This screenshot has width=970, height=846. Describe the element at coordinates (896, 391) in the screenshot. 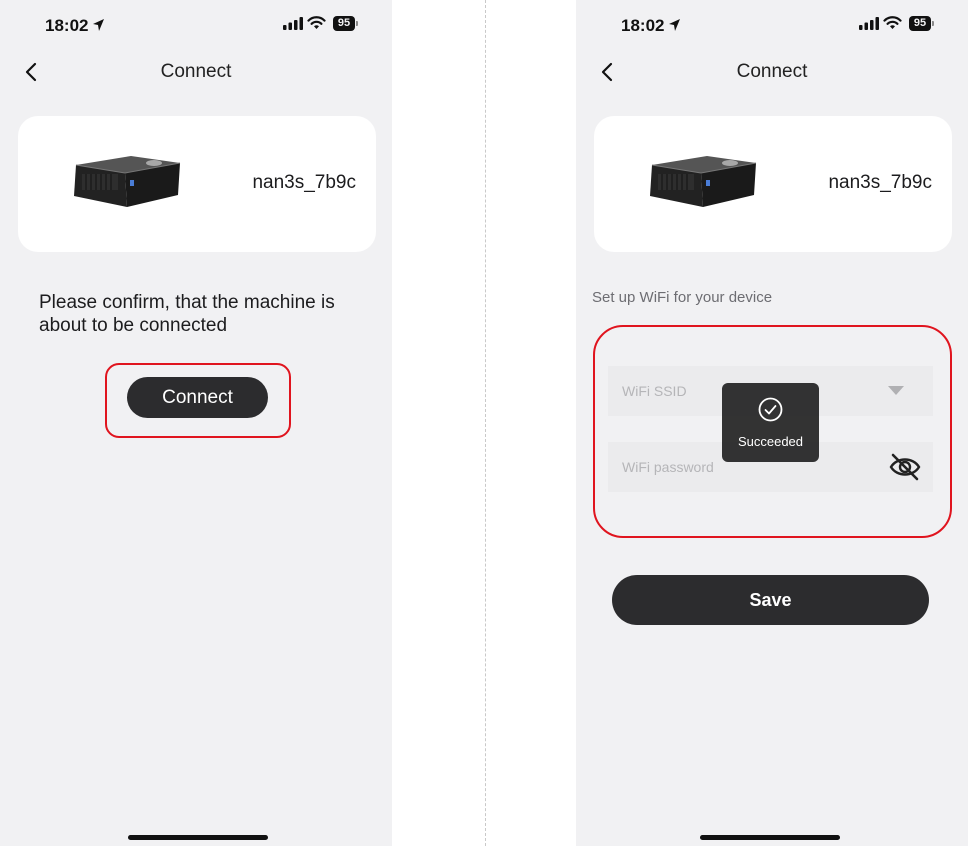

I see `dropdown-arrow-icon` at that location.